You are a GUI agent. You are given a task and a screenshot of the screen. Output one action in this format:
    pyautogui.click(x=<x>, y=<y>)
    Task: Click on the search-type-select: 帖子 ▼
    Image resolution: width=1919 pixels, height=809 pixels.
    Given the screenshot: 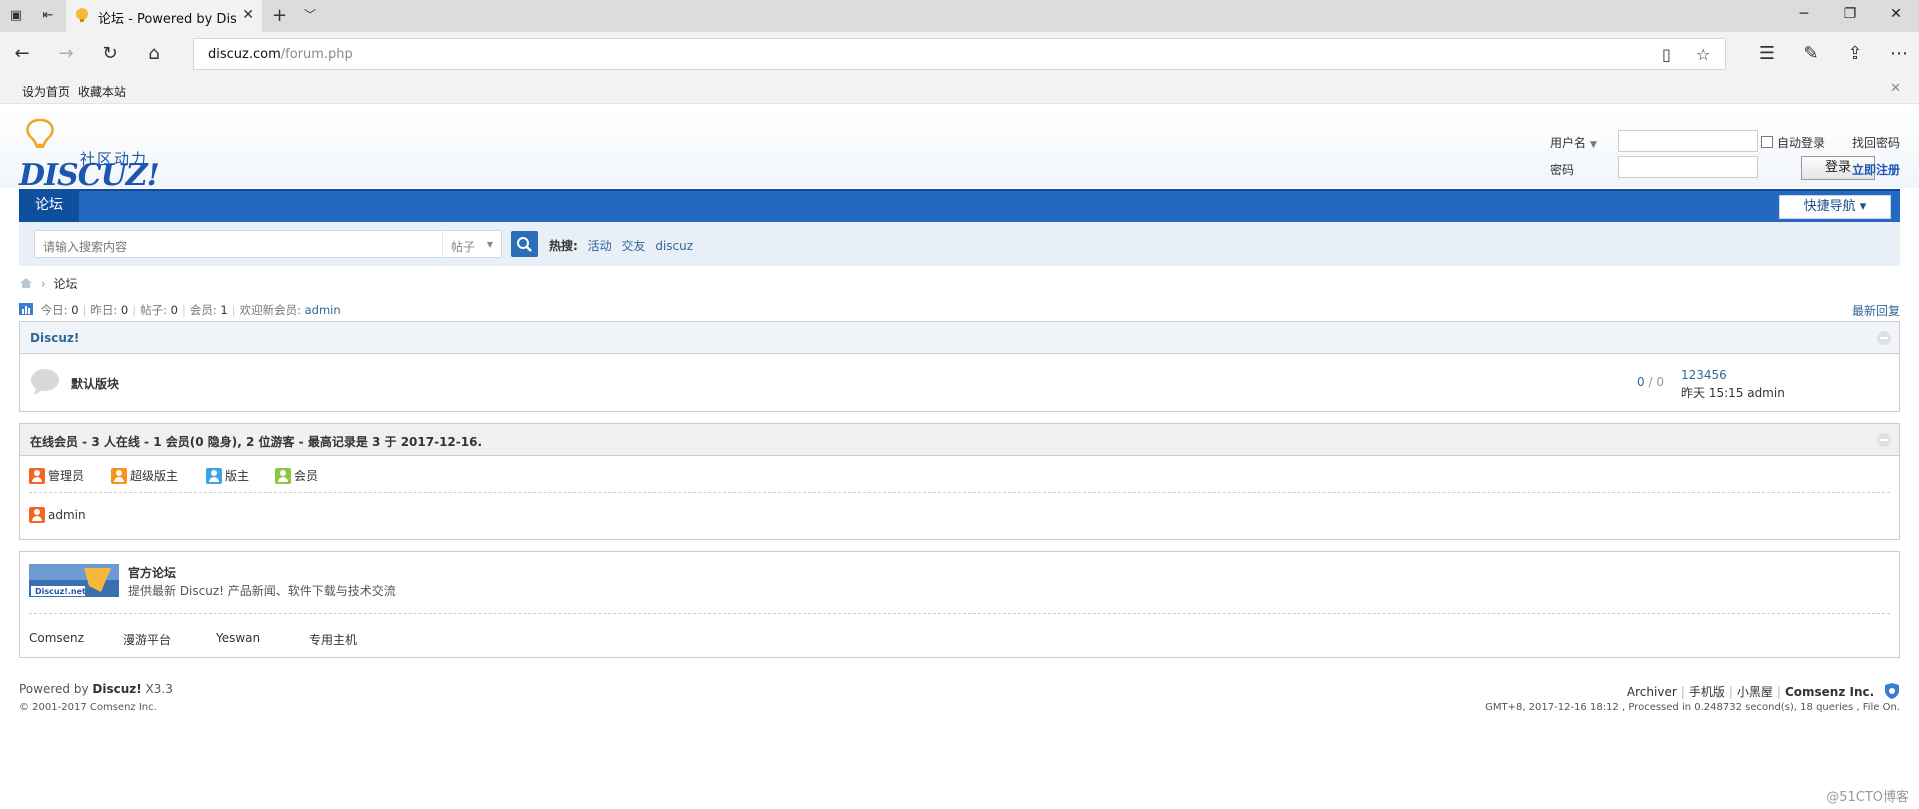 What is the action you would take?
    pyautogui.click(x=472, y=244)
    